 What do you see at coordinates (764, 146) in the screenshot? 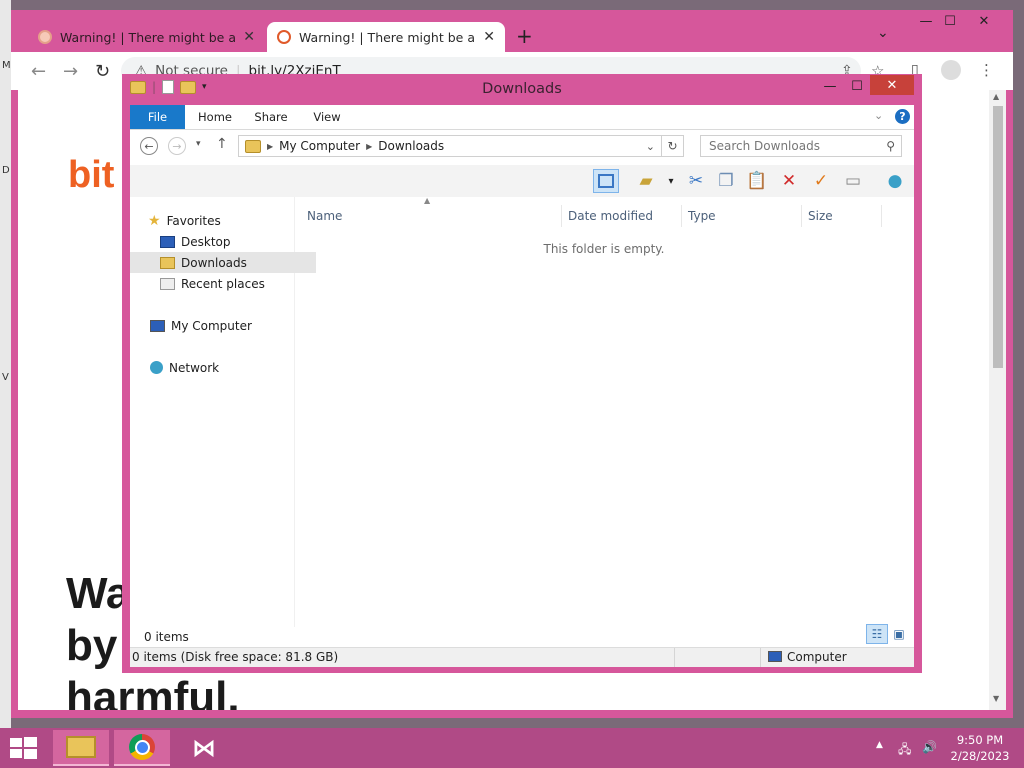
I see `search-placeholder: Search Downloads` at bounding box center [764, 146].